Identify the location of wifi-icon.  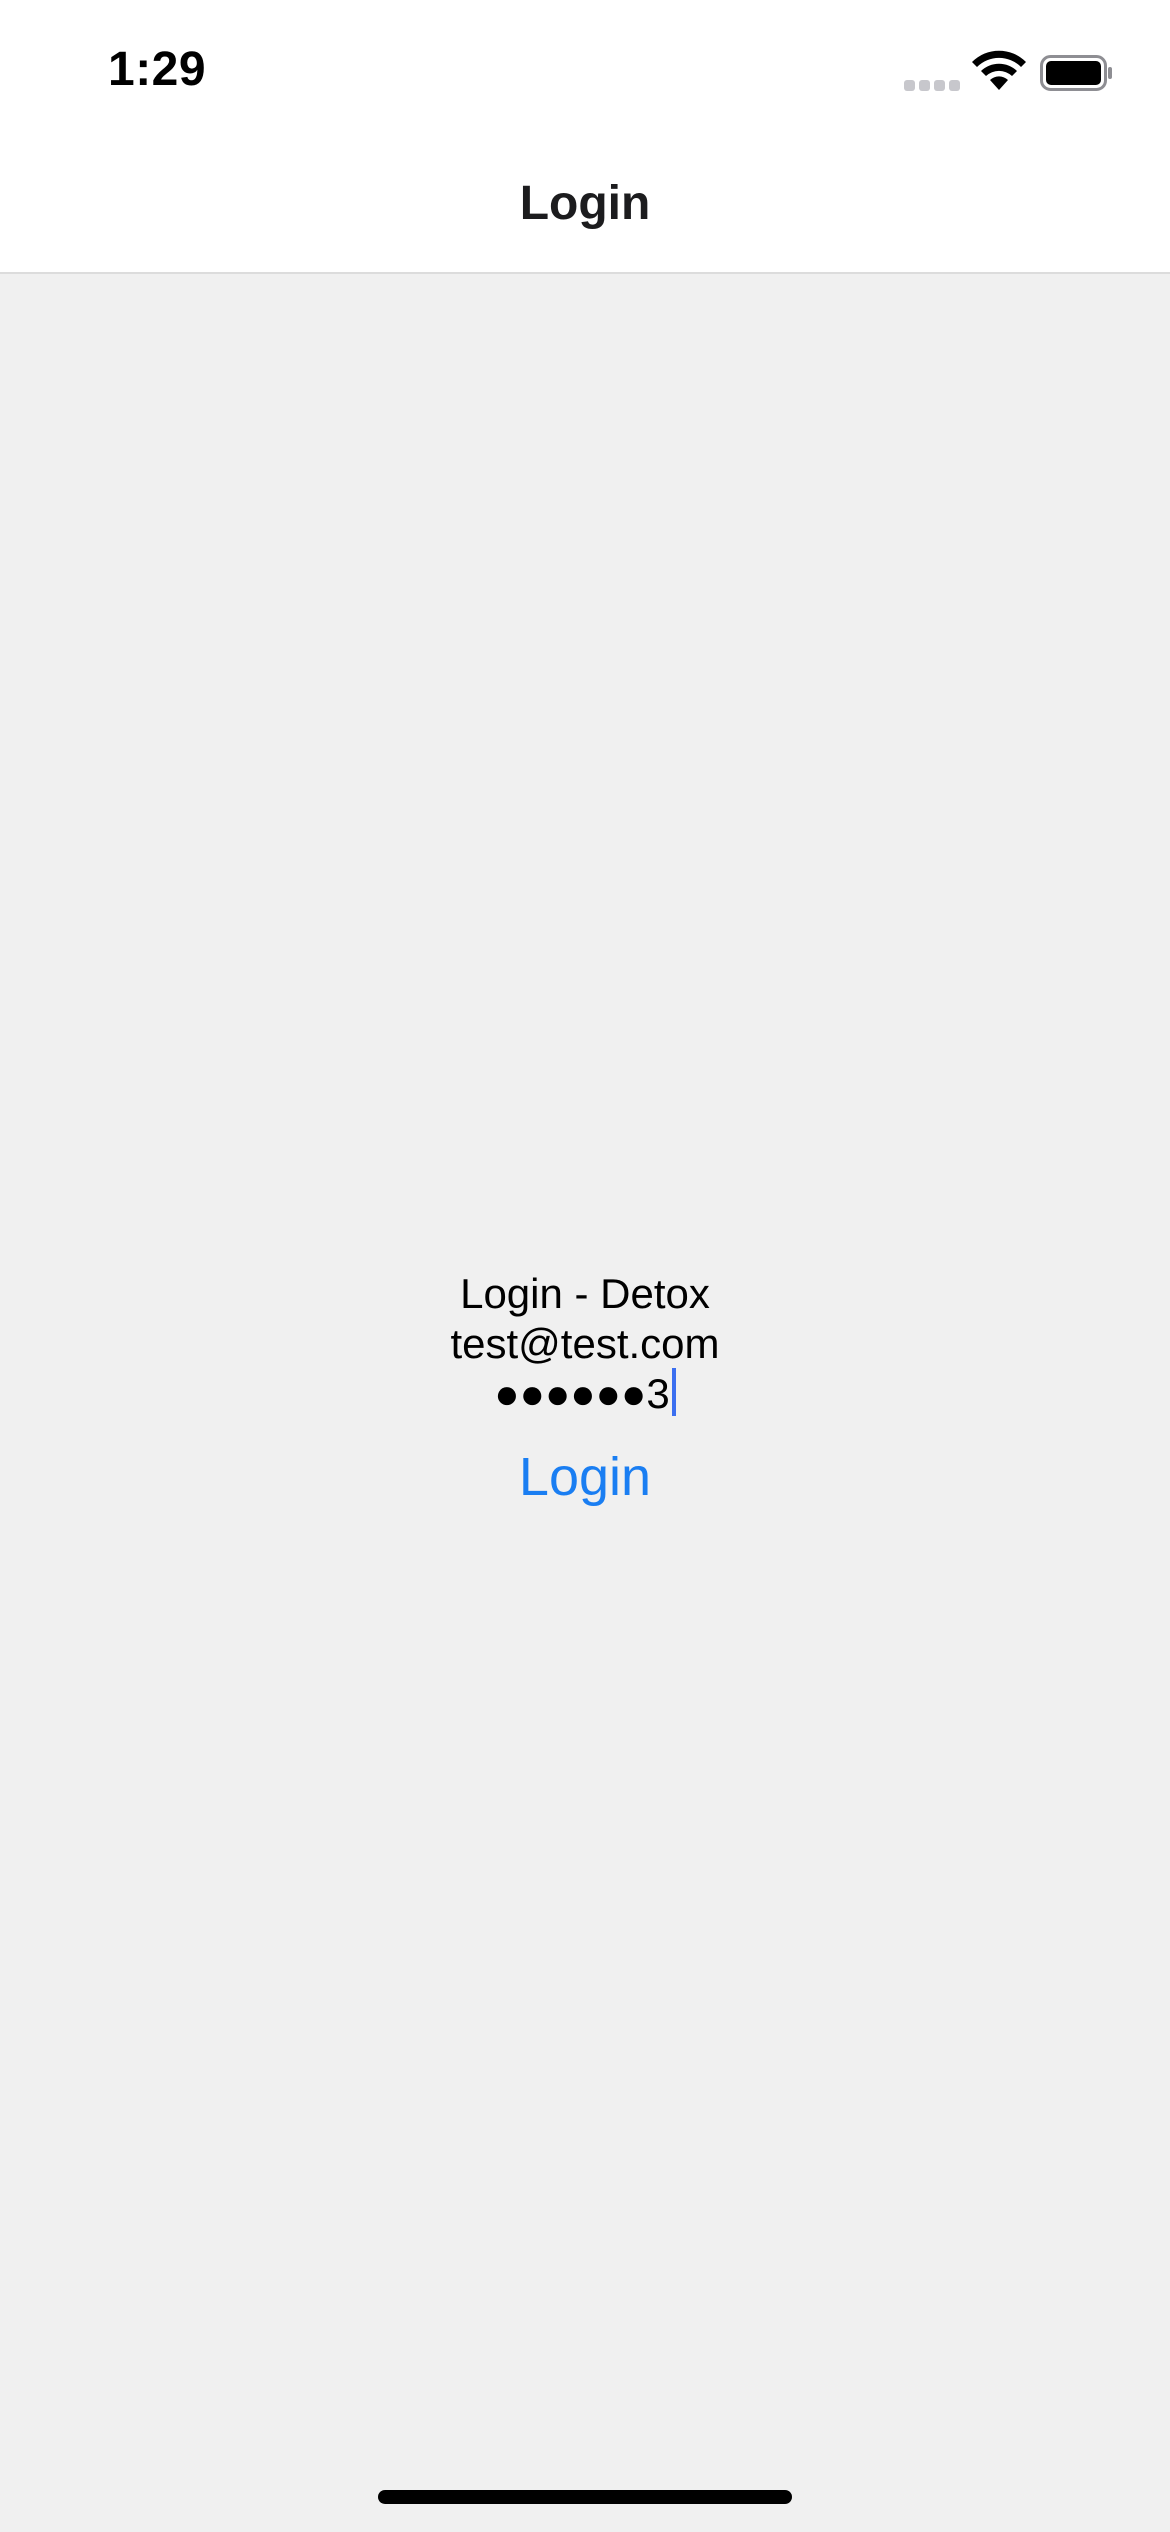
(999, 70).